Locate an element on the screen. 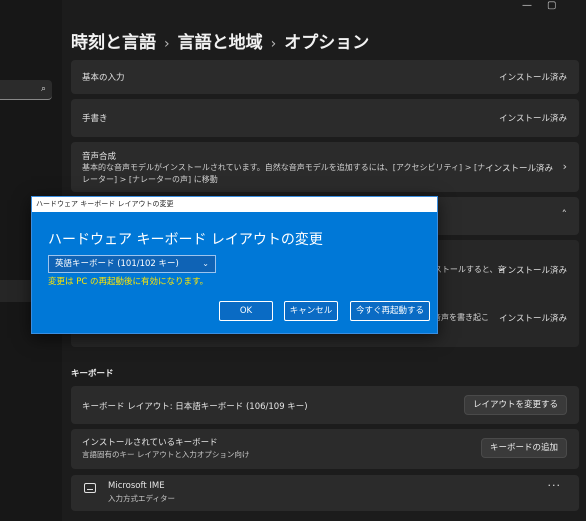 The width and height of the screenshot is (586, 521). maximize-button: ▢ is located at coordinates (551, 5).